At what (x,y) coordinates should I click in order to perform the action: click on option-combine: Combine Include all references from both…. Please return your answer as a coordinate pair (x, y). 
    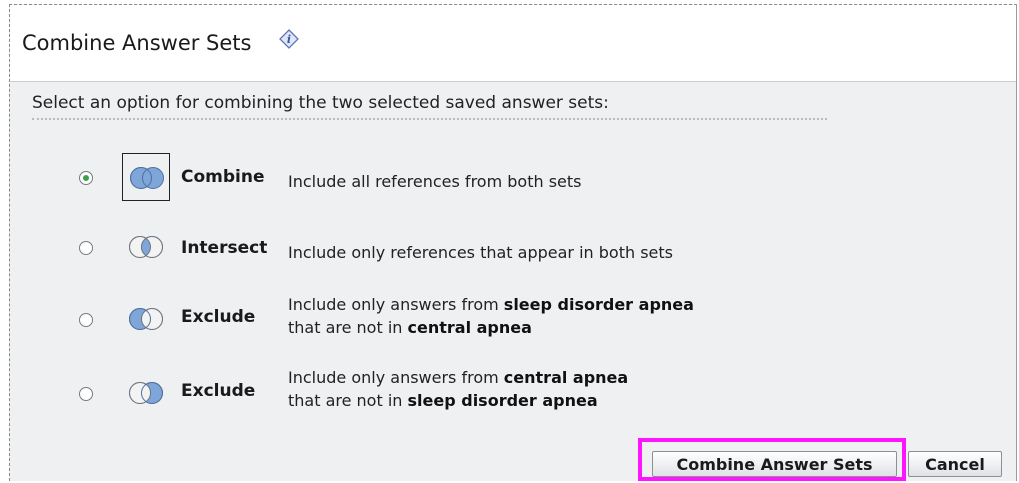
    Looking at the image, I should click on (510, 177).